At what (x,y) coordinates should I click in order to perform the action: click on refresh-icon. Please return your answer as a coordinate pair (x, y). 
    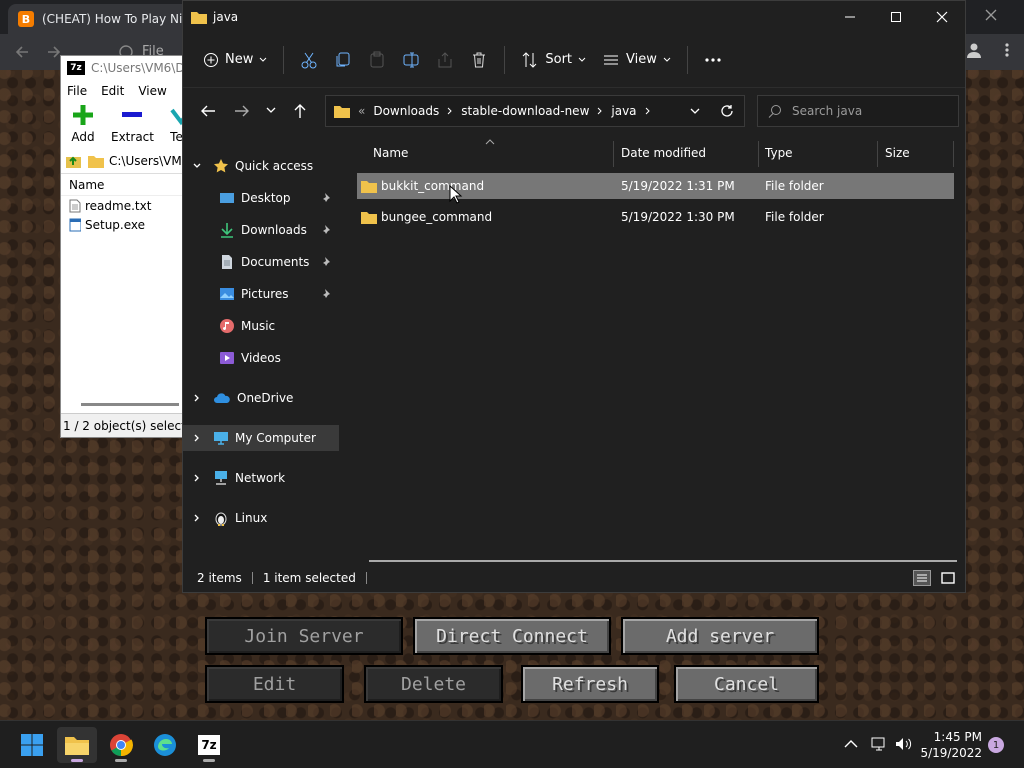
    Looking at the image, I should click on (727, 111).